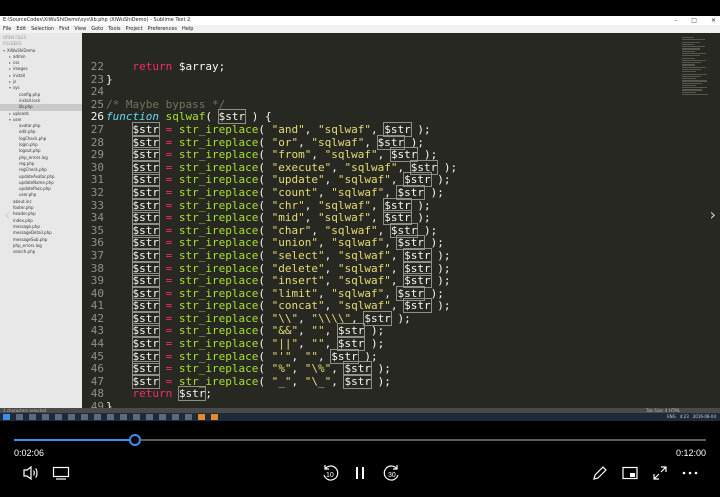  Describe the element at coordinates (690, 473) in the screenshot. I see `more-options-button` at that location.